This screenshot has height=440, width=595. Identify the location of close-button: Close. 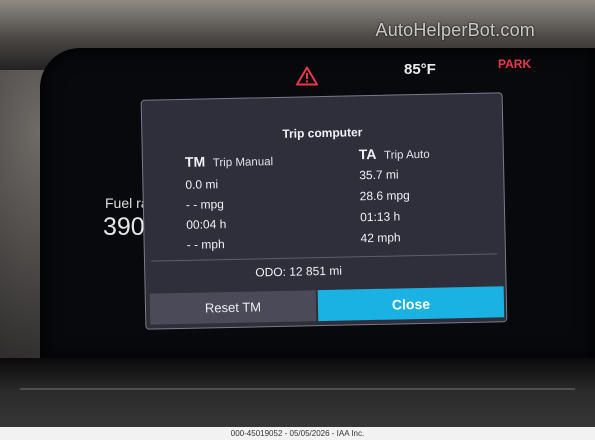
(411, 304).